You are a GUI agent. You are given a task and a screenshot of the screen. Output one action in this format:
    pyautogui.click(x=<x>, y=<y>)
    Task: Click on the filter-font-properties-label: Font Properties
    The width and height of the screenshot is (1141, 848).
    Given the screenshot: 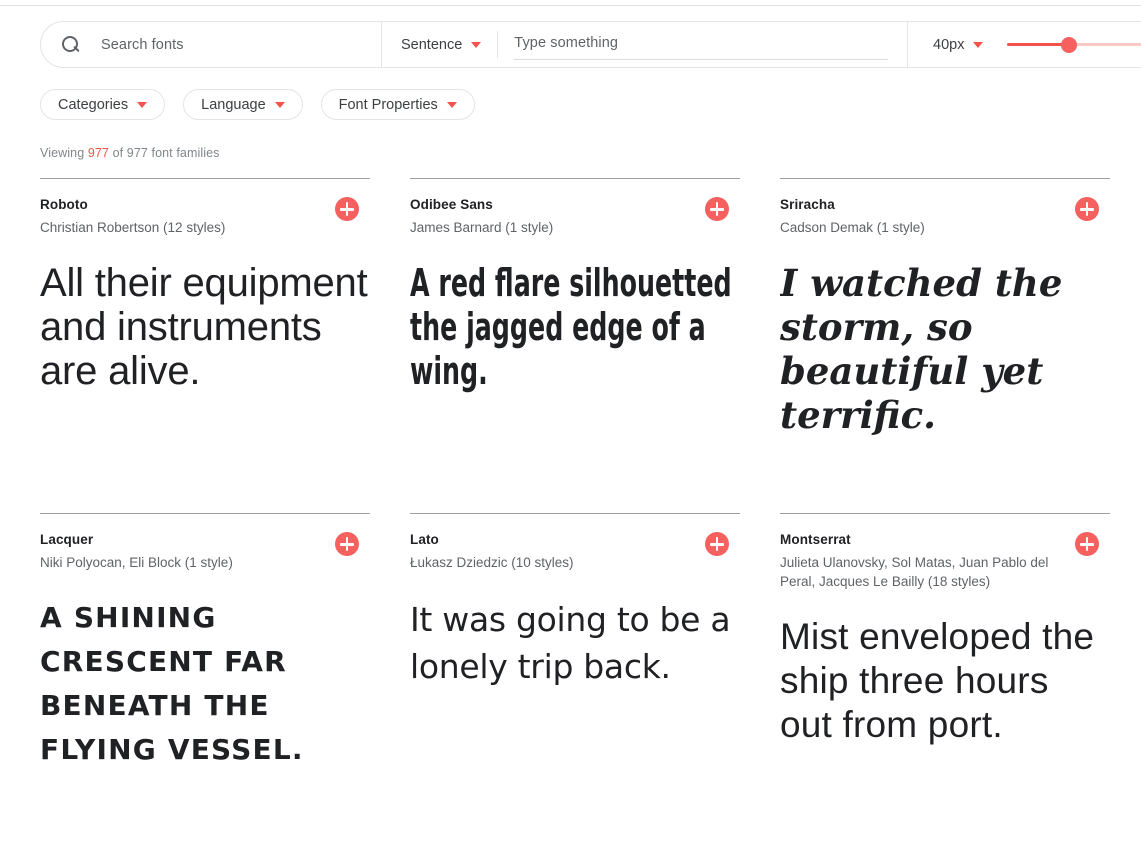 What is the action you would take?
    pyautogui.click(x=388, y=104)
    